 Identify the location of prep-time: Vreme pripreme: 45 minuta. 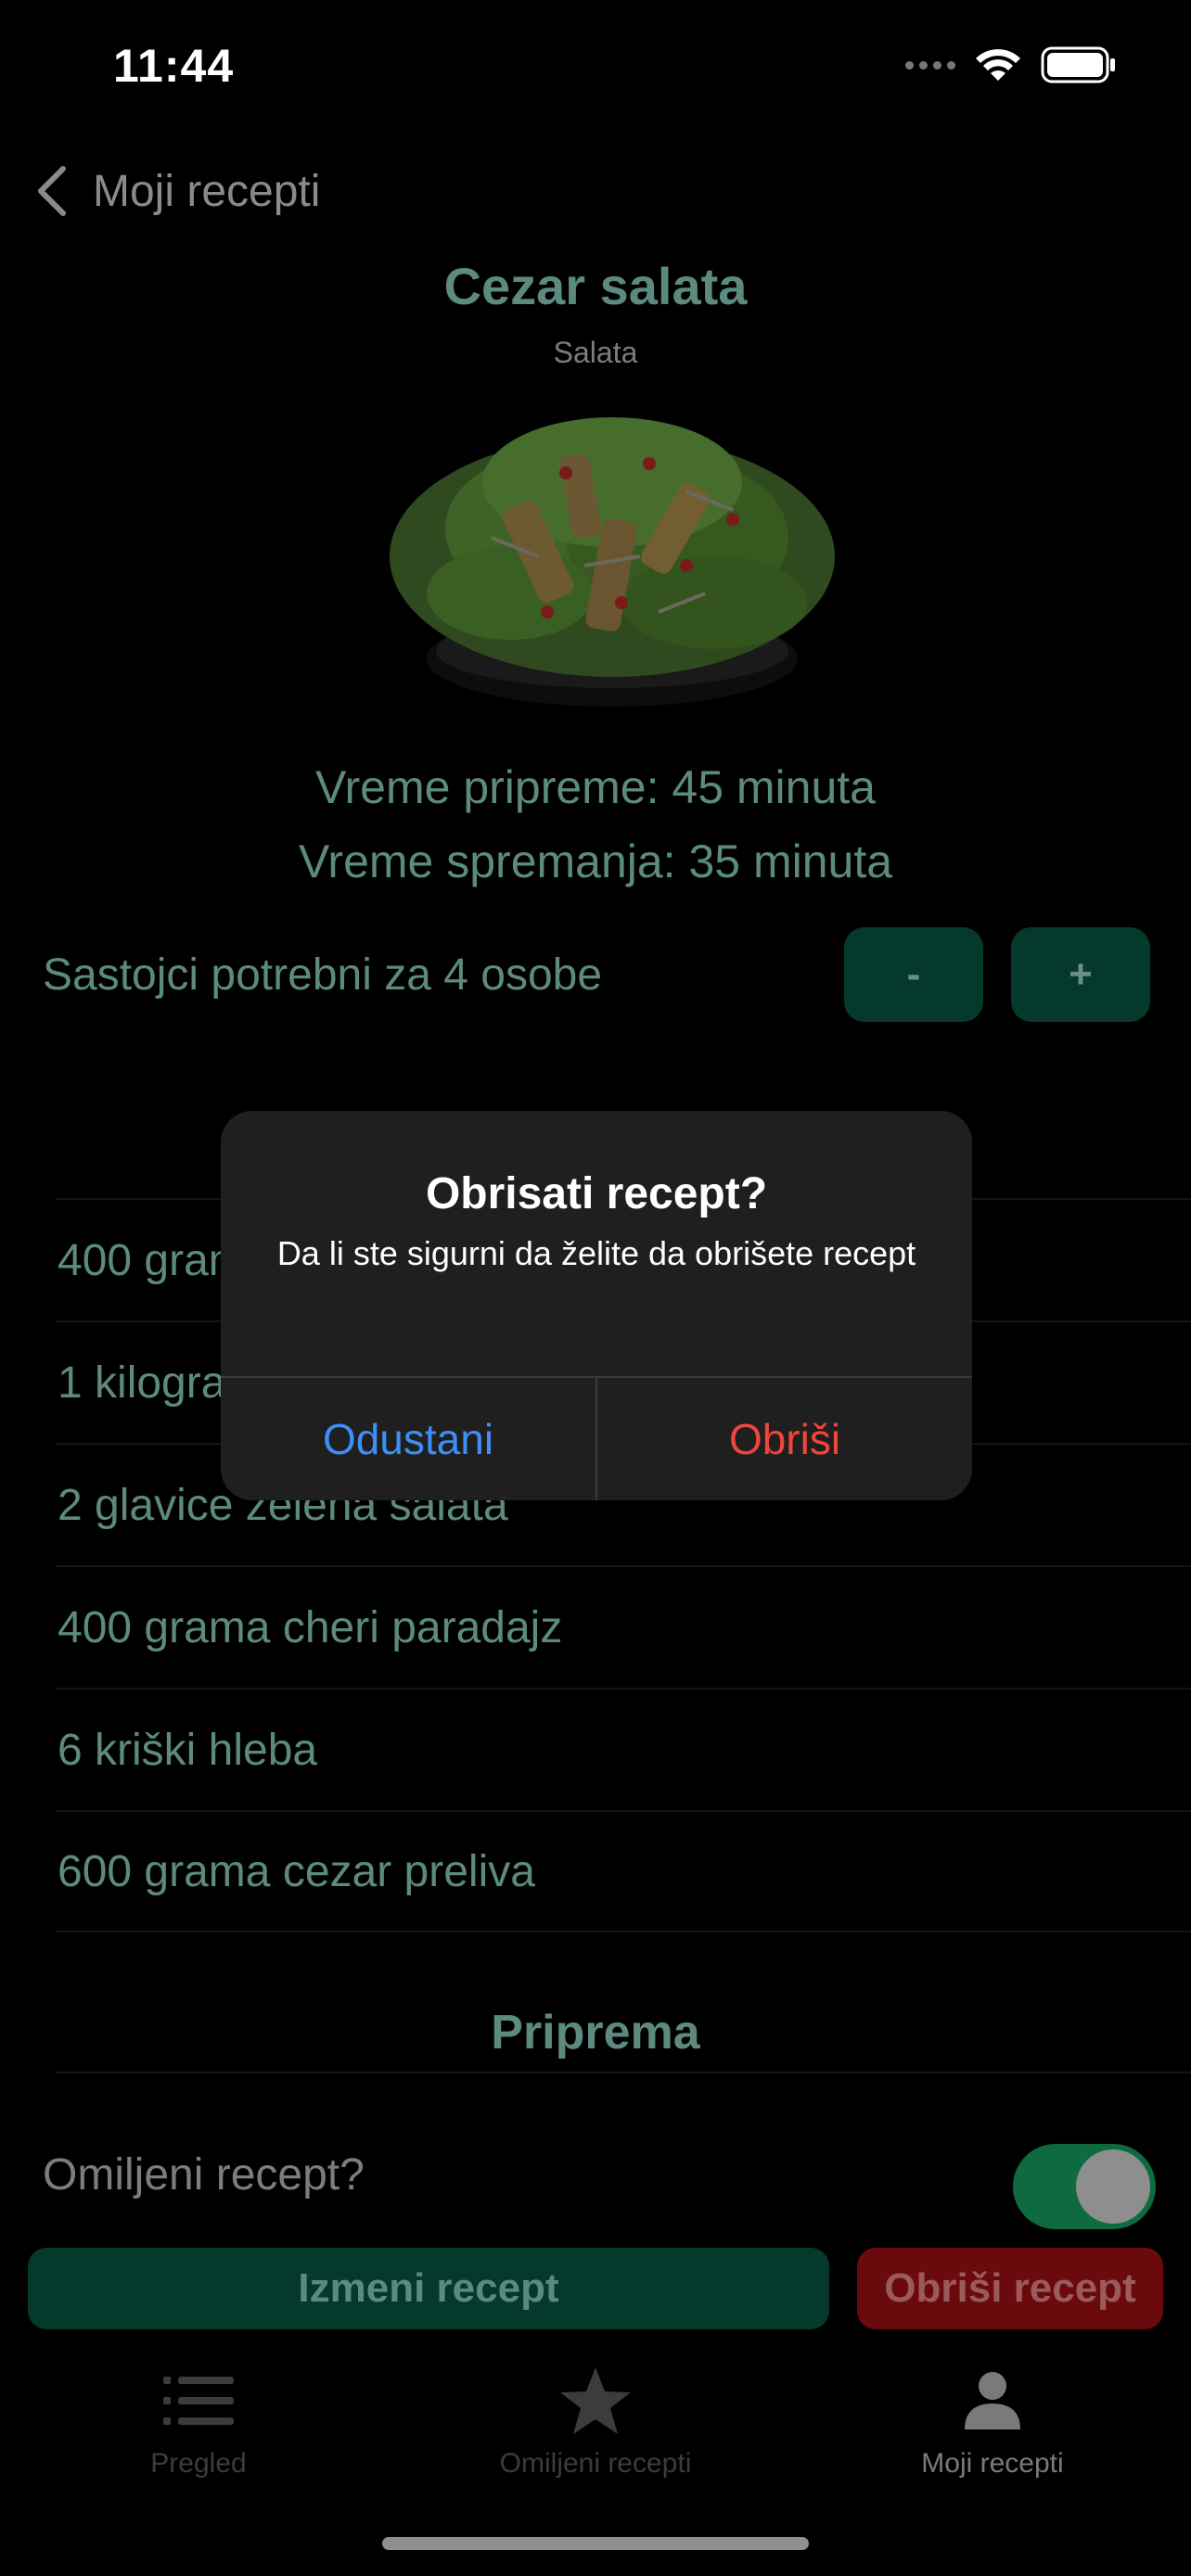
(595, 787).